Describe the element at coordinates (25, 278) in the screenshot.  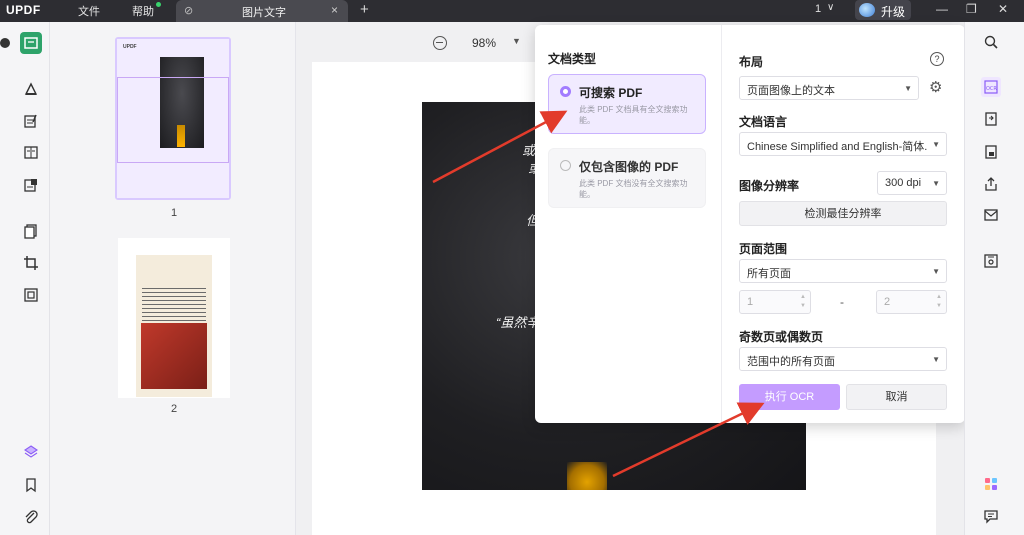
I see `left-tool-rail` at that location.